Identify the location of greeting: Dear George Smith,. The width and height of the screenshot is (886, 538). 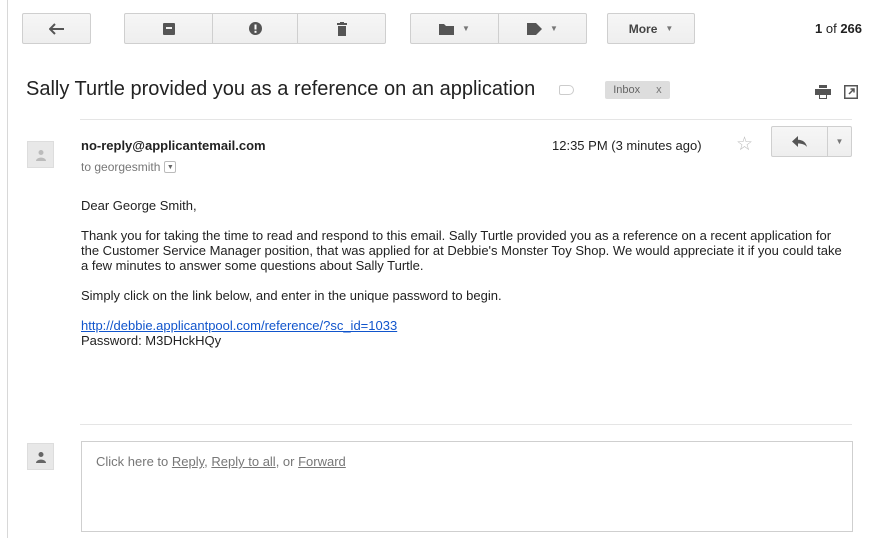
(139, 205).